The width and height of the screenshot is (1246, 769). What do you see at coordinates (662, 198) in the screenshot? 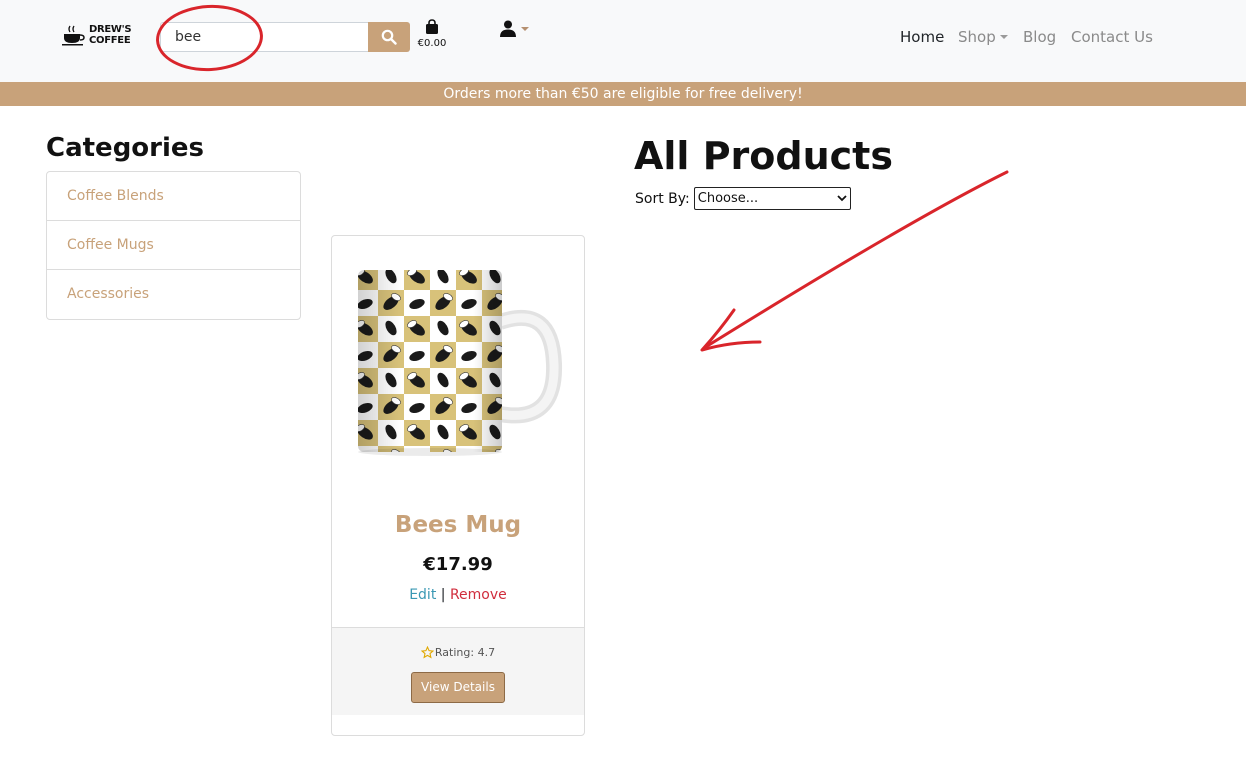
I see `sort-label: Sort By:` at bounding box center [662, 198].